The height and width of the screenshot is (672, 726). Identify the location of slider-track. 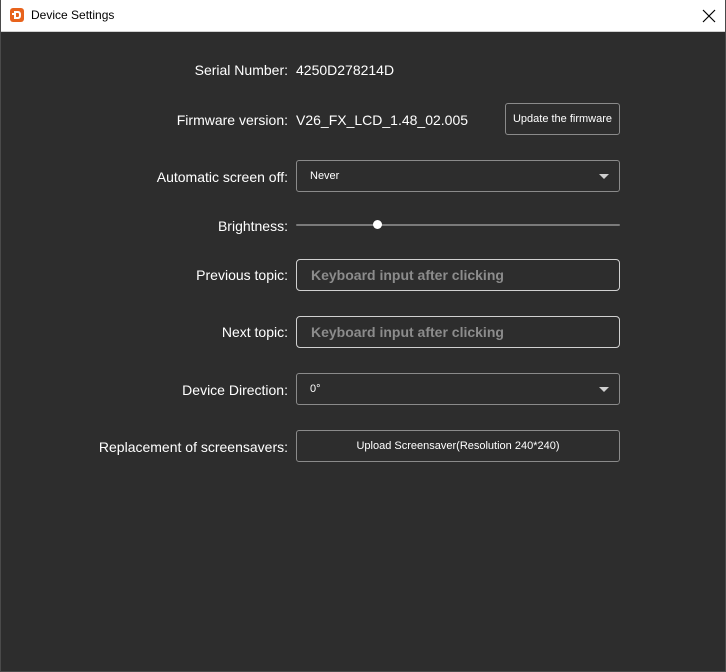
(458, 225).